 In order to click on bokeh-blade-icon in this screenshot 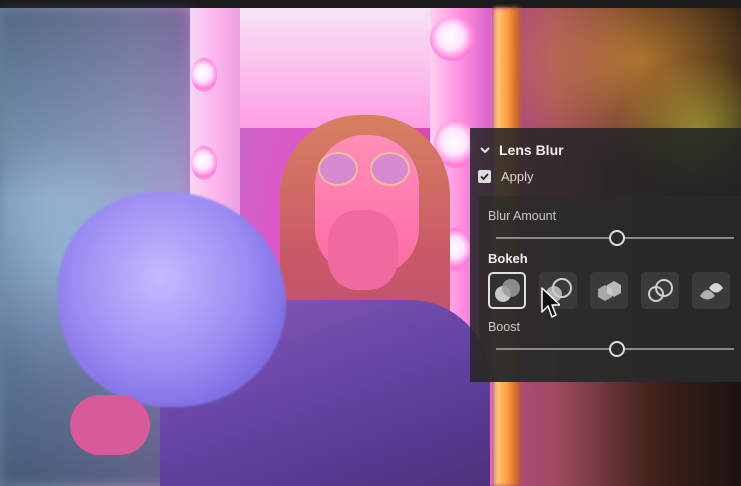, I will do `click(609, 290)`.